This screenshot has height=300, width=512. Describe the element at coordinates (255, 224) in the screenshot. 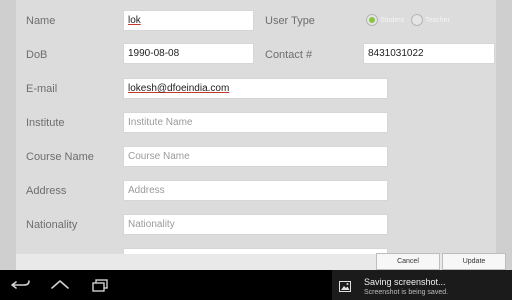

I see `nationality-input` at that location.